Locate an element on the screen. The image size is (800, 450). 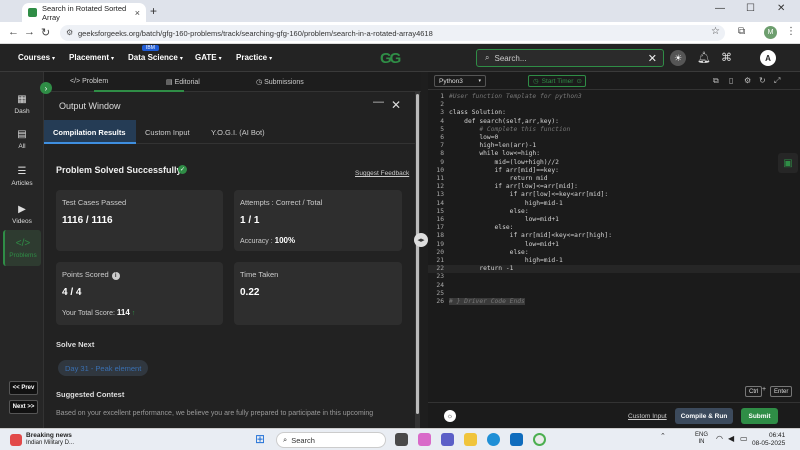
menu-gate: GATE ▾ is located at coordinates (208, 57).